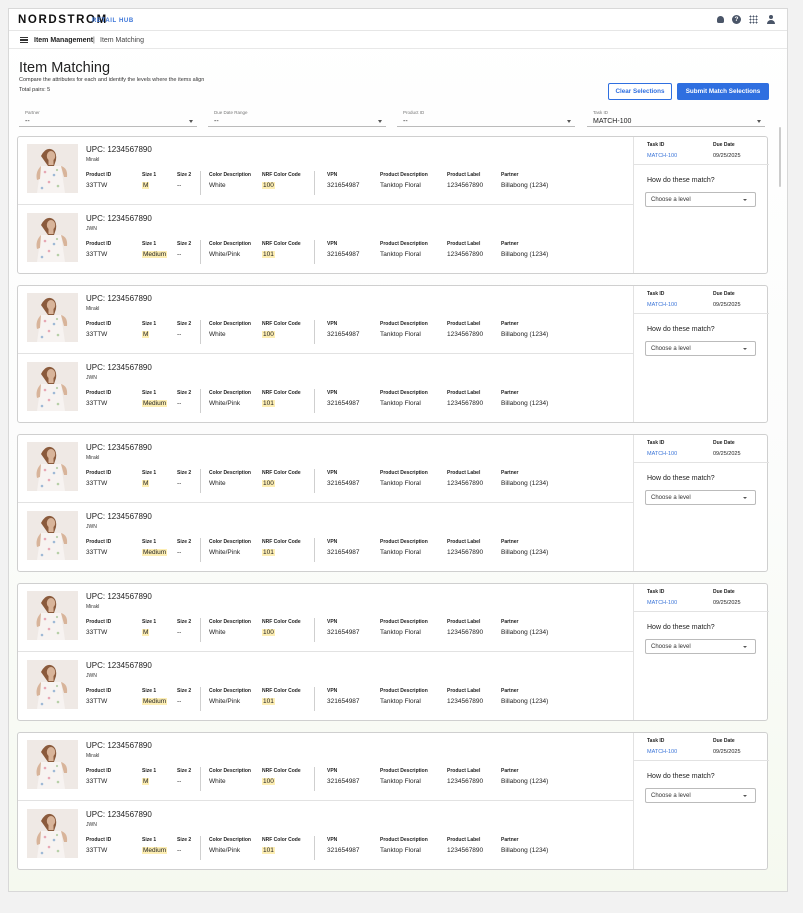  Describe the element at coordinates (486, 118) in the screenshot. I see `filter-product-id: Product ID --` at that location.